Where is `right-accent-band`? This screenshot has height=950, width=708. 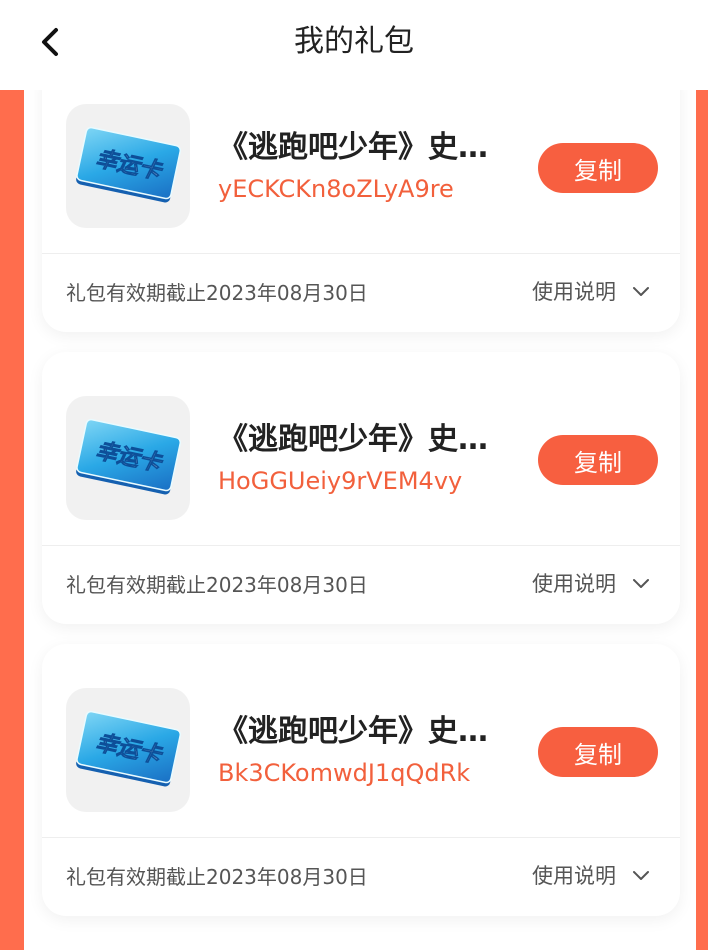
right-accent-band is located at coordinates (702, 520).